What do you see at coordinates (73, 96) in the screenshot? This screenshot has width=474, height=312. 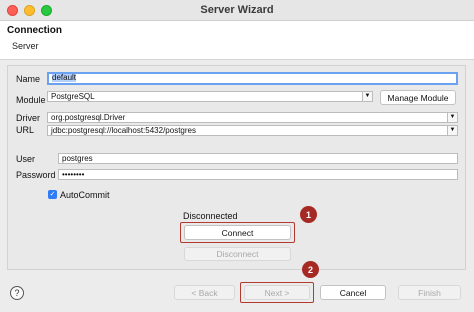 I see `module-value: PostgreSQL` at bounding box center [73, 96].